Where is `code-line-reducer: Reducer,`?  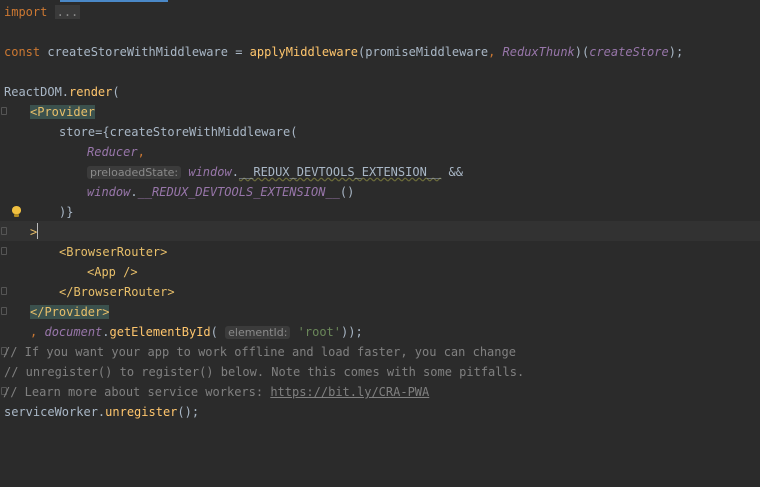 code-line-reducer: Reducer, is located at coordinates (116, 152).